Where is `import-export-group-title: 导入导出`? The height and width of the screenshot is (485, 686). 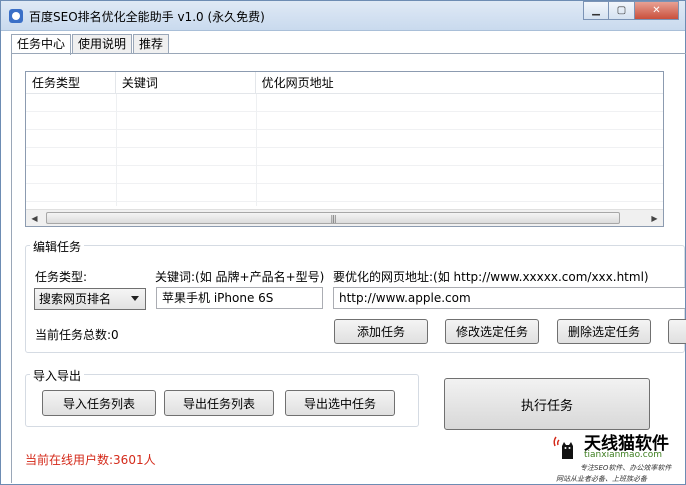
import-export-group-title: 导入导出 is located at coordinates (57, 375).